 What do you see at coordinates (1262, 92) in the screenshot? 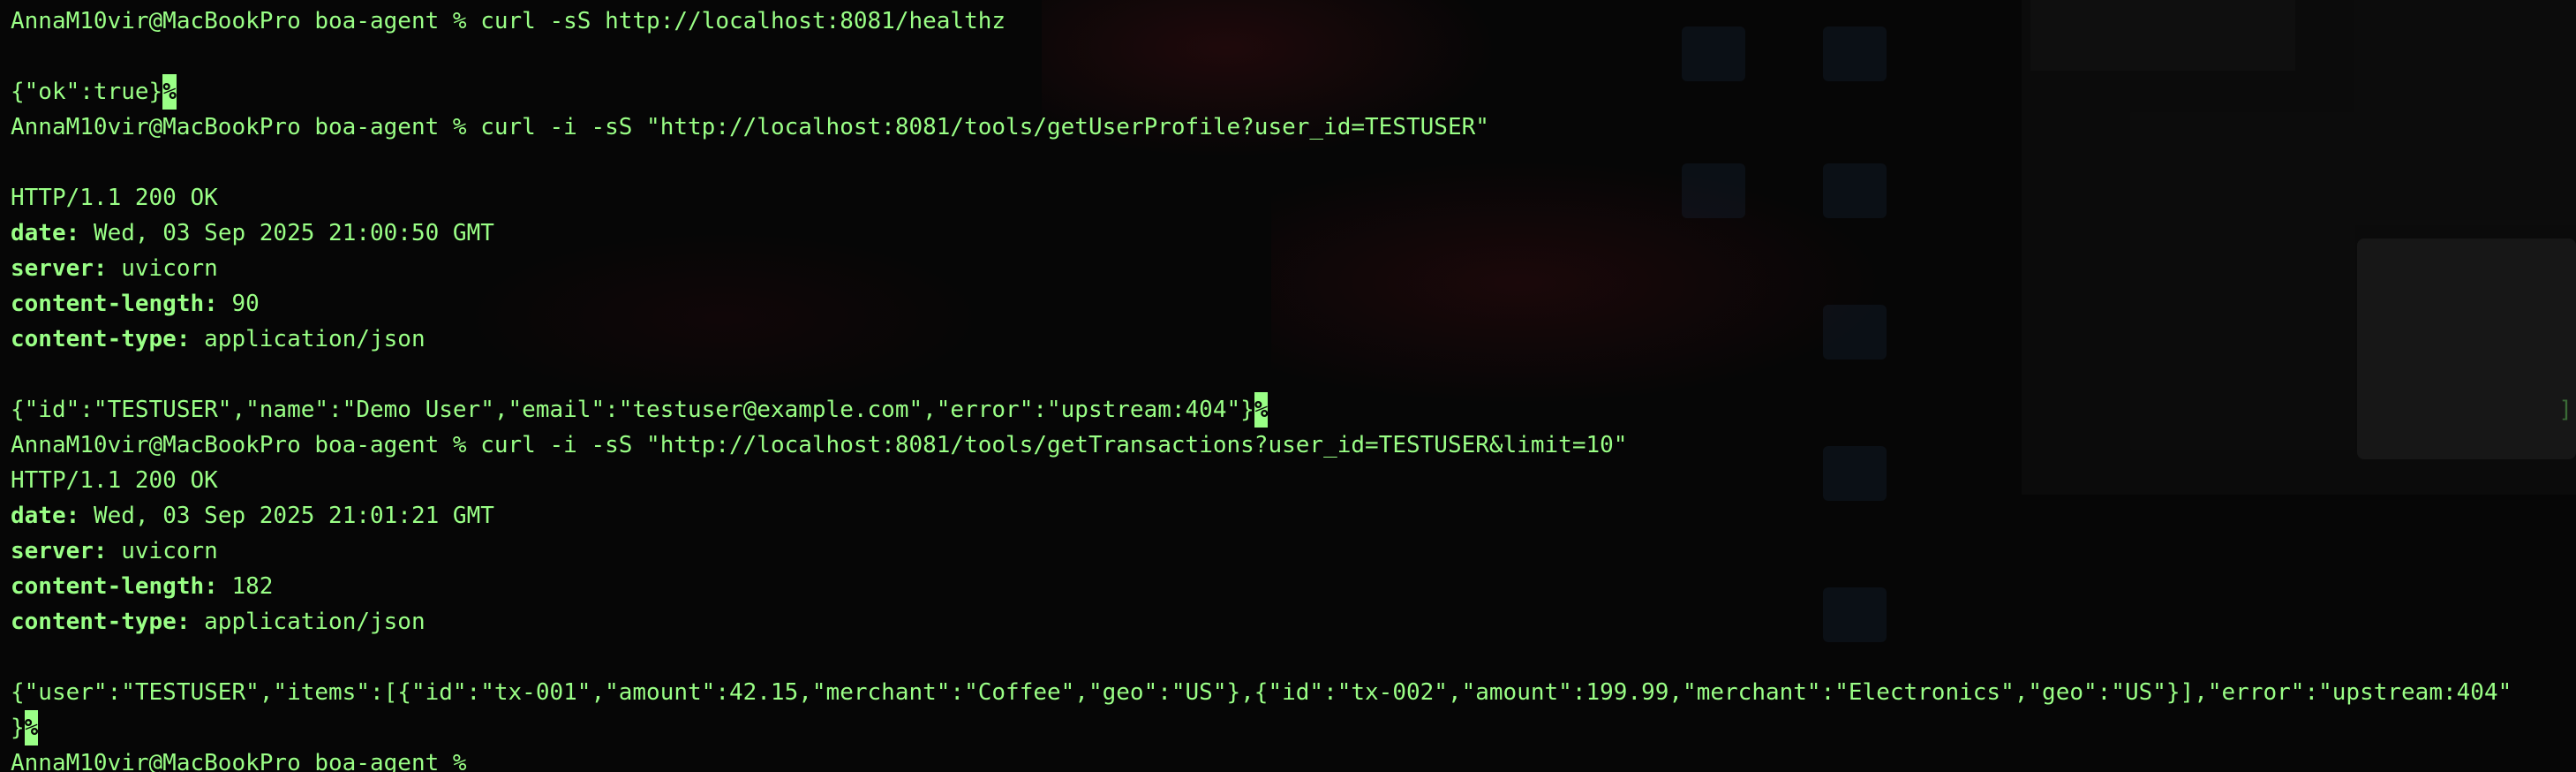
I see `response-body-line: {"ok":true}%` at bounding box center [1262, 92].